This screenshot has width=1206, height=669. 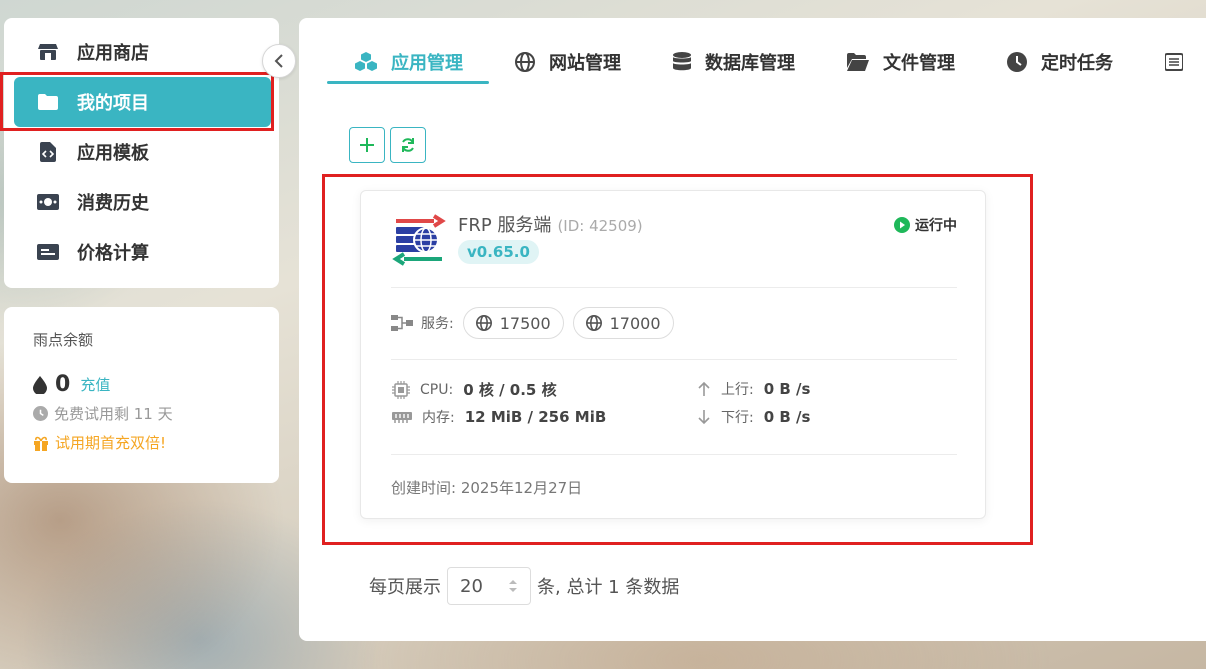 What do you see at coordinates (63, 384) in the screenshot?
I see `balance-amount: 0` at bounding box center [63, 384].